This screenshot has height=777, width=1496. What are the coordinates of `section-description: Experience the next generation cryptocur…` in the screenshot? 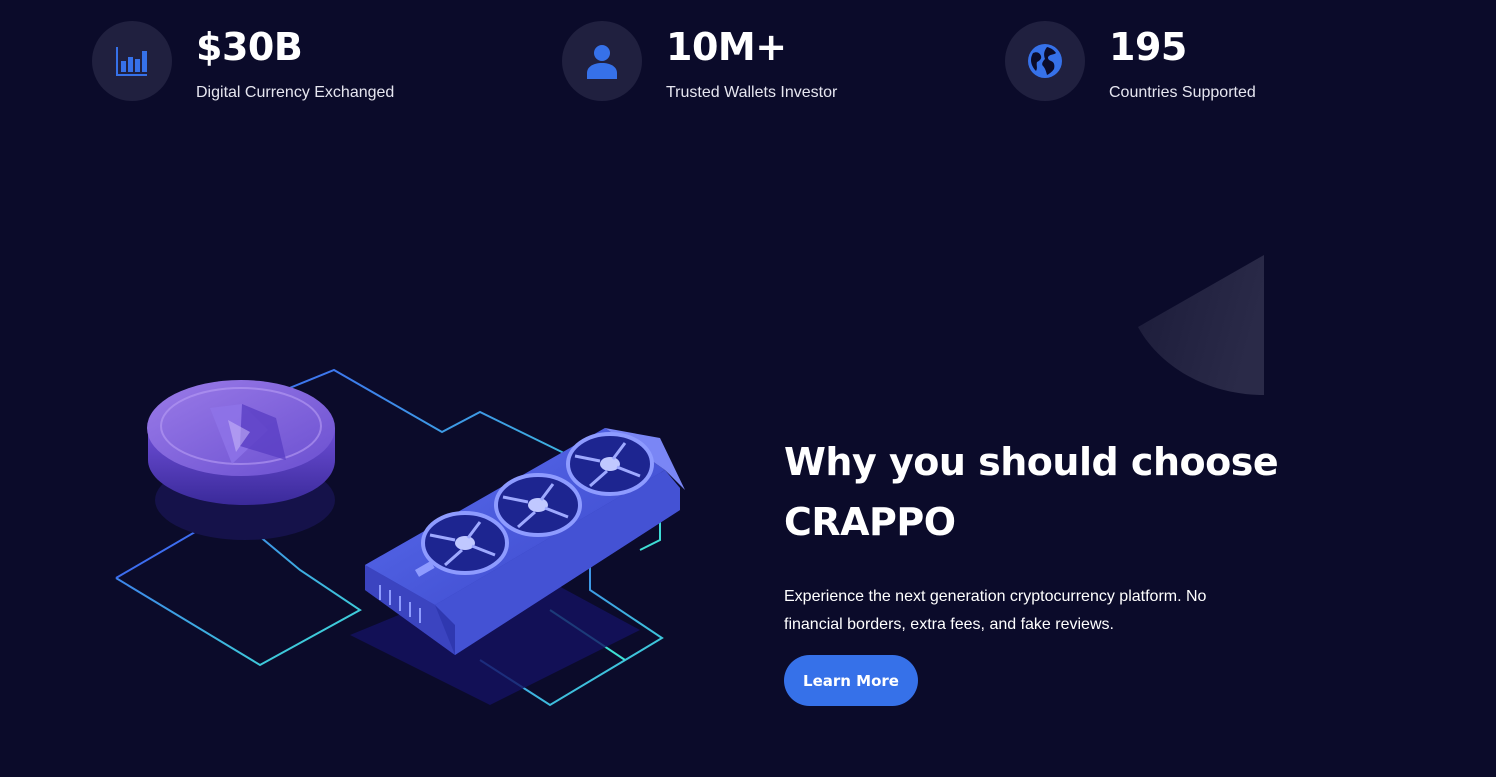 It's located at (995, 610).